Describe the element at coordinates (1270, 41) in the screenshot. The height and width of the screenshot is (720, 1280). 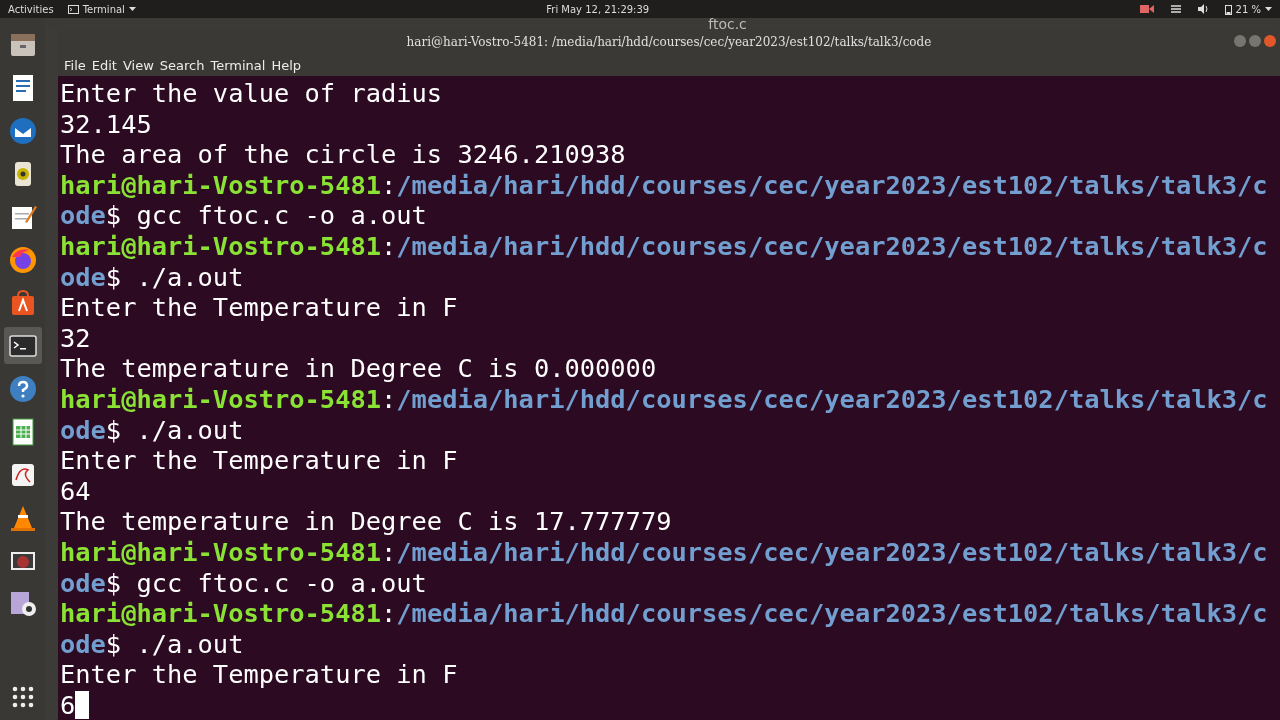
I see `close-button` at that location.